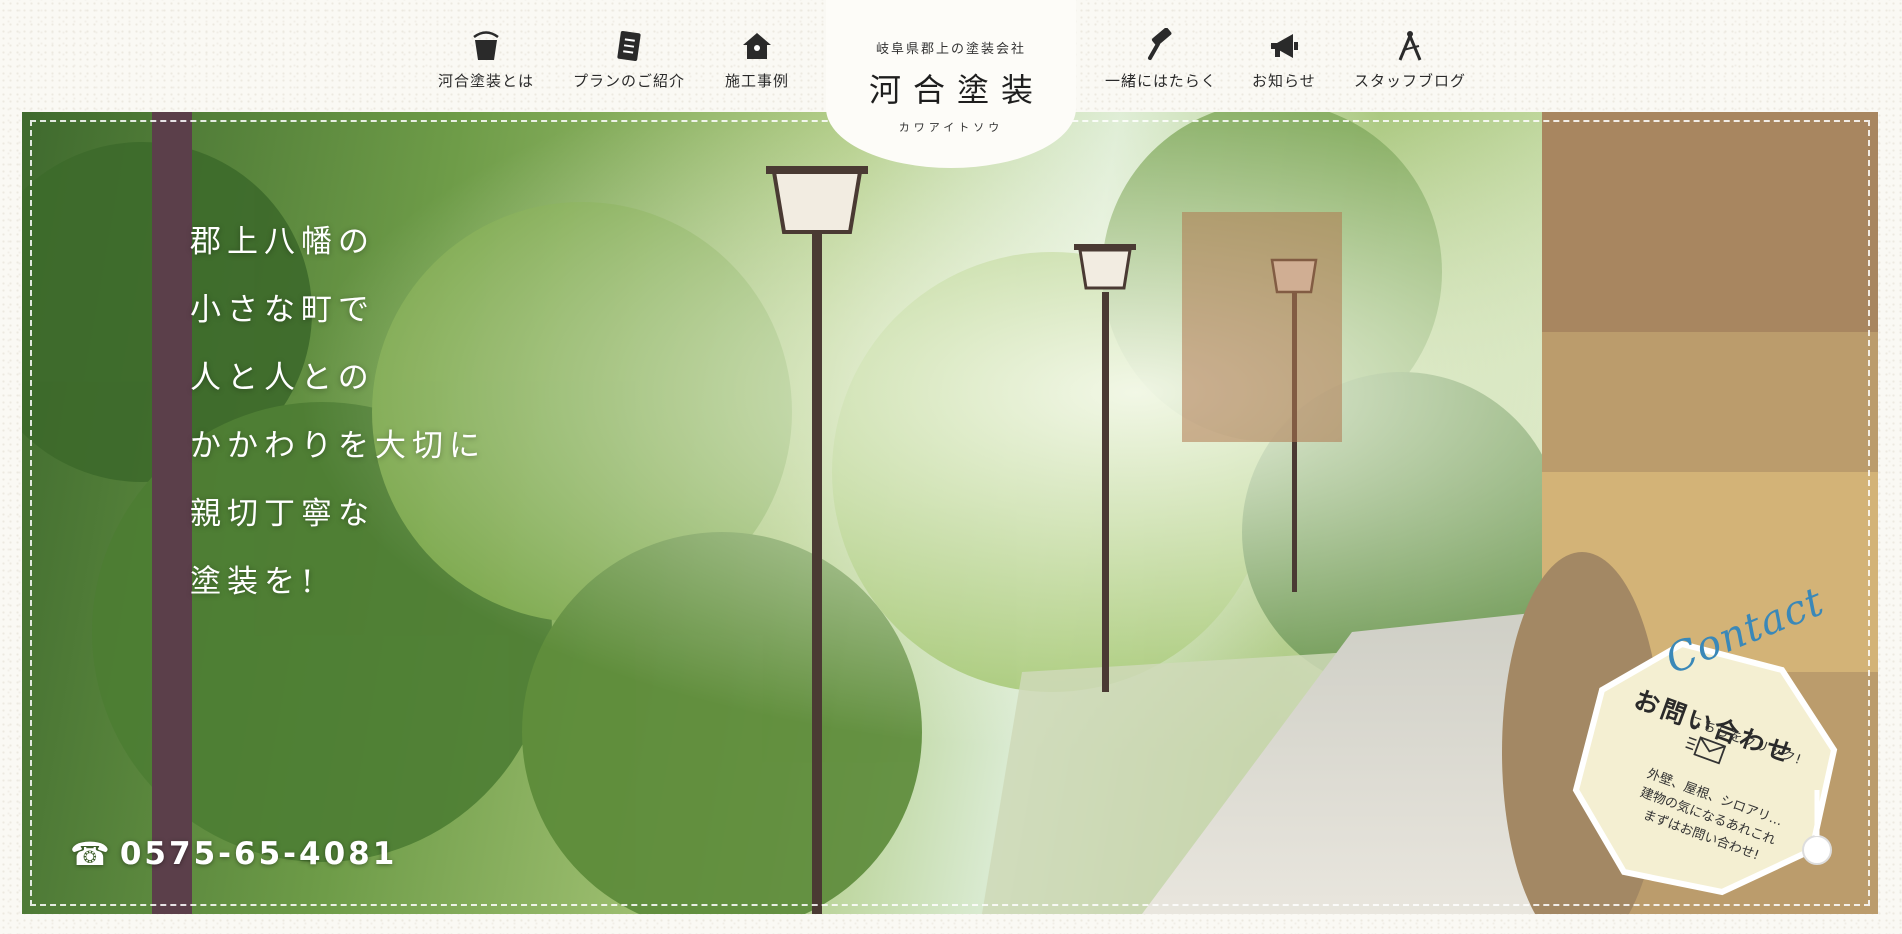 The width and height of the screenshot is (1902, 934). What do you see at coordinates (282, 242) in the screenshot?
I see `catchcopy-line: 郡上八幡の` at bounding box center [282, 242].